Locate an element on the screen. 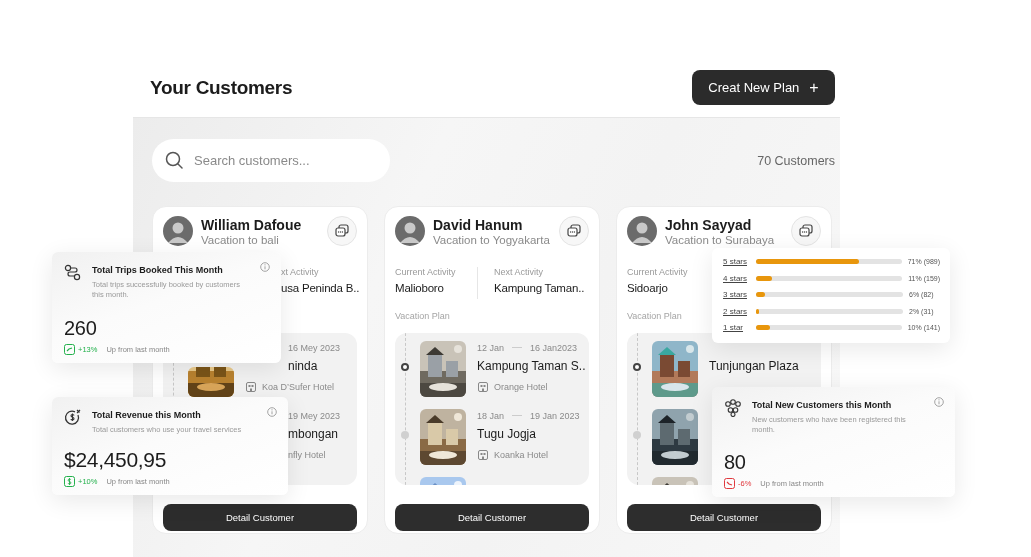 Image resolution: width=1031 pixels, height=557 pixels. place-name: ninda is located at coordinates (303, 366).